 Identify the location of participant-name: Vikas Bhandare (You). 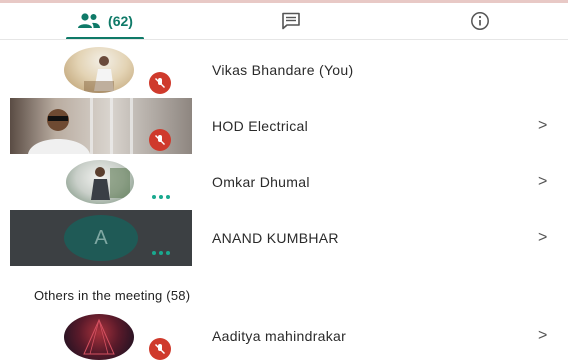
(283, 70).